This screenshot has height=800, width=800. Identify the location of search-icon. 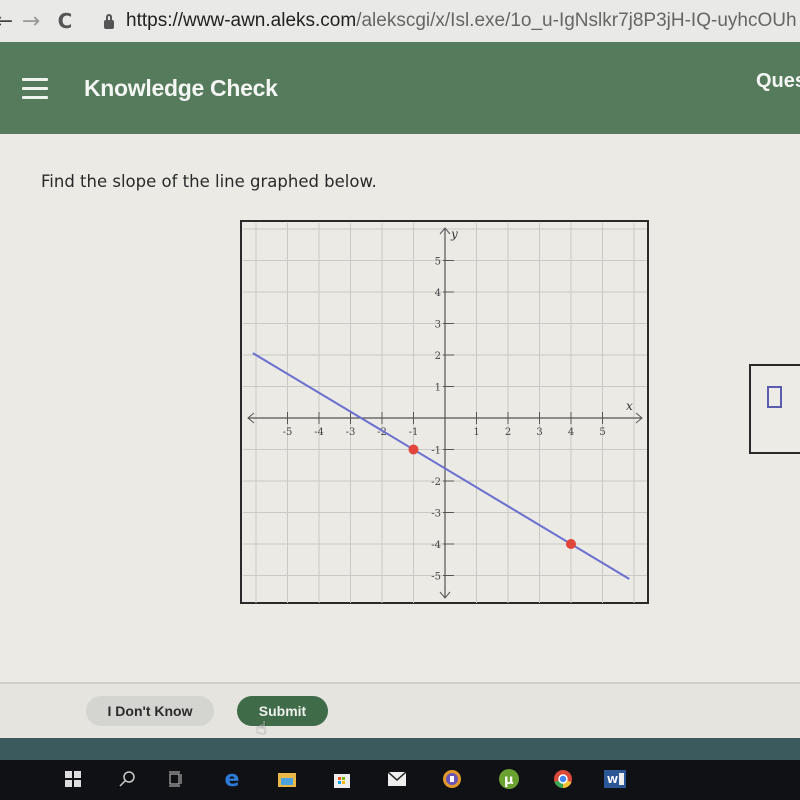
(127, 779).